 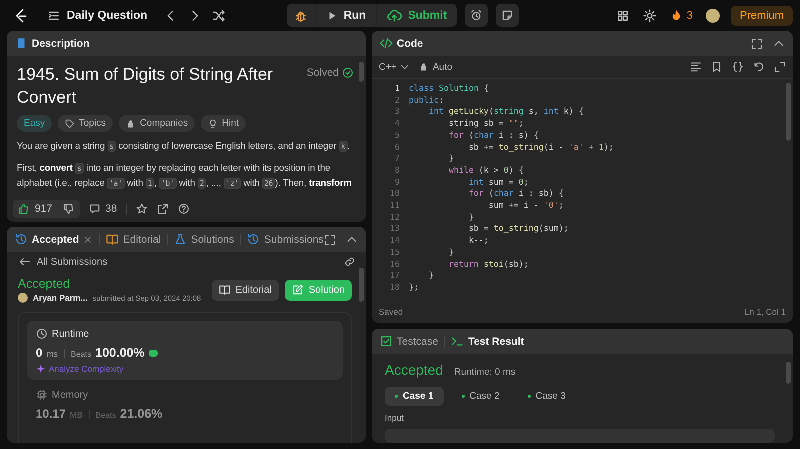 I want to click on code-line: sum += i - '0';, so click(x=526, y=206).